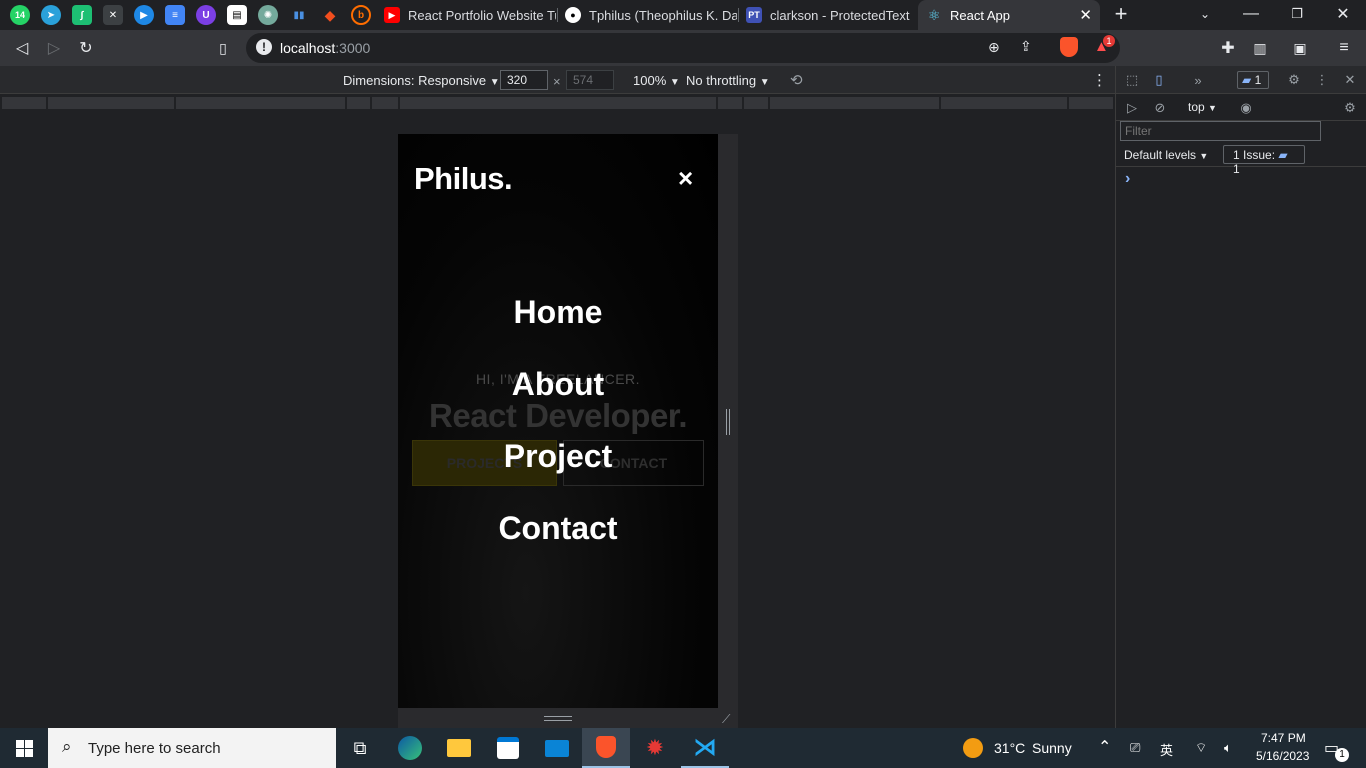  I want to click on brave-shield-icon, so click(1069, 47).